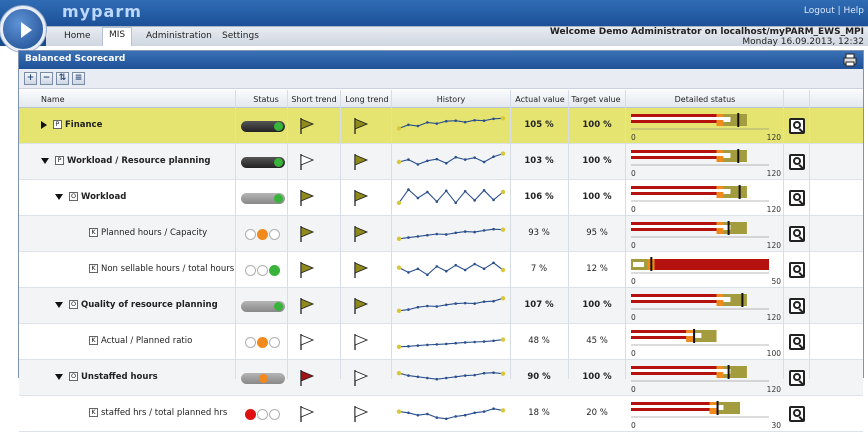  Describe the element at coordinates (44, 124) in the screenshot. I see `expand-icon` at that location.